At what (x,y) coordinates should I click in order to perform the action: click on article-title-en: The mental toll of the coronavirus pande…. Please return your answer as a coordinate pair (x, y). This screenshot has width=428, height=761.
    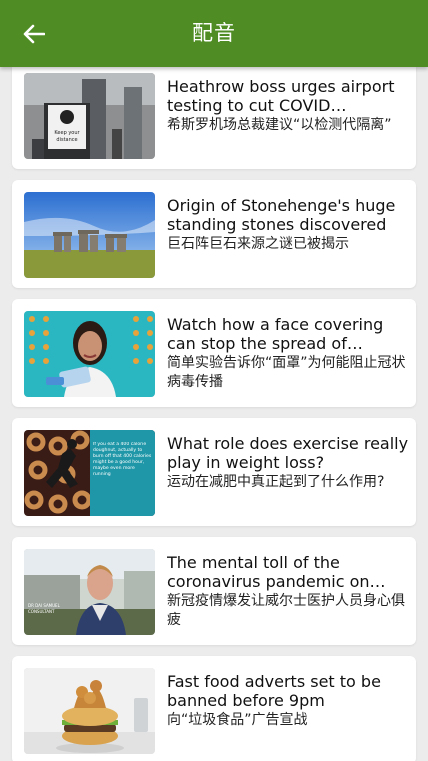
    Looking at the image, I should click on (268, 572).